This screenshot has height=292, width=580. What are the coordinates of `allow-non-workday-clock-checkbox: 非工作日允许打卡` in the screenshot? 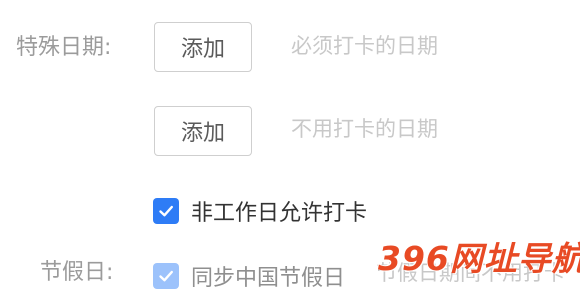 It's located at (260, 211).